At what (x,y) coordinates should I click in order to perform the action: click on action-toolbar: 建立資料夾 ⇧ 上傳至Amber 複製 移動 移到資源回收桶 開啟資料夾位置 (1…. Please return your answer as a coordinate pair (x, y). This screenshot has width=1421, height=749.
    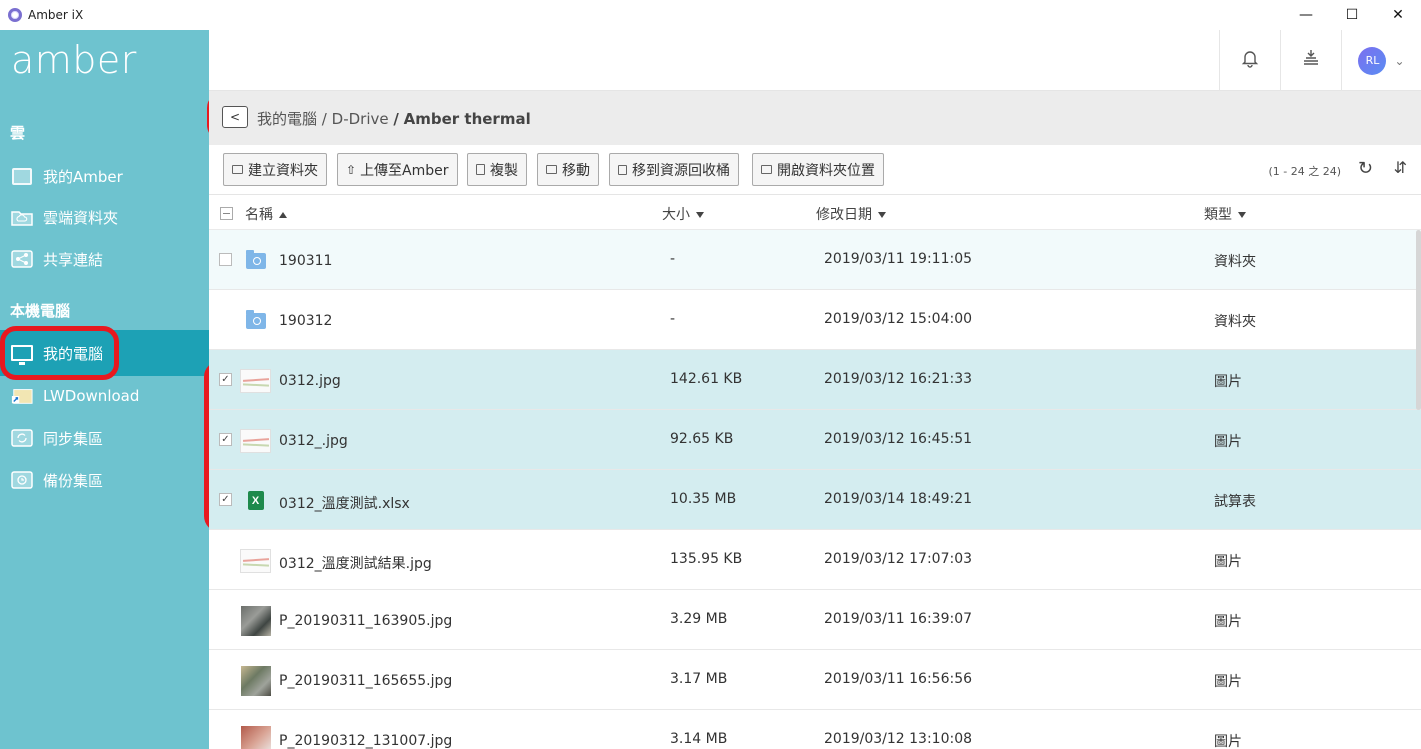
    Looking at the image, I should click on (815, 170).